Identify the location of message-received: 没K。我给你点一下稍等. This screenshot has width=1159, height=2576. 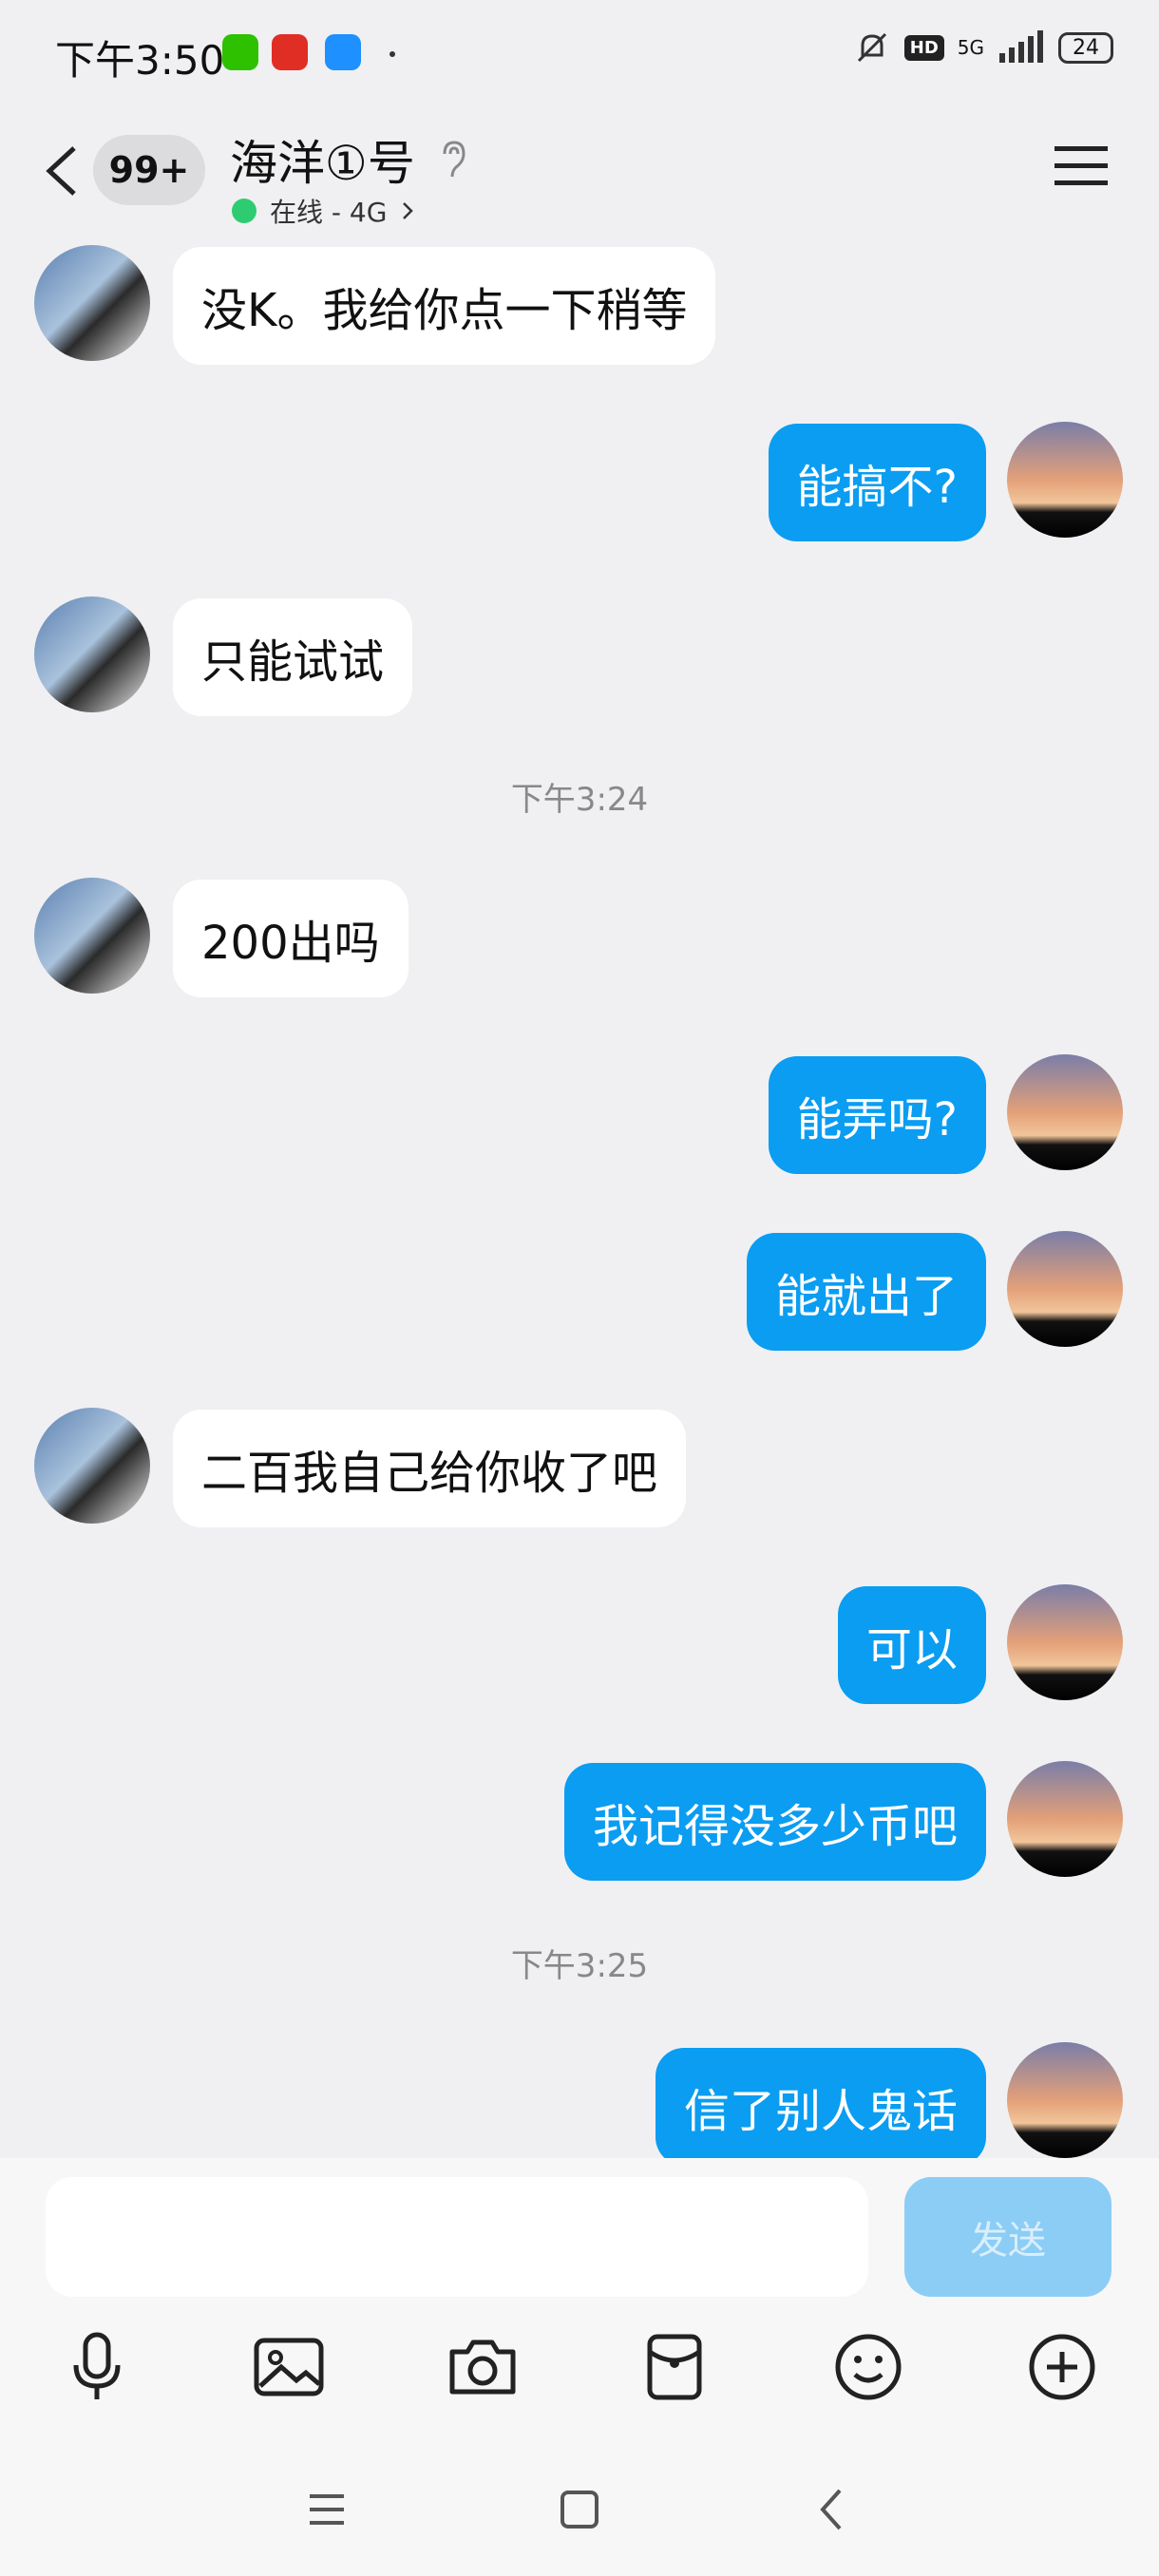
(579, 307).